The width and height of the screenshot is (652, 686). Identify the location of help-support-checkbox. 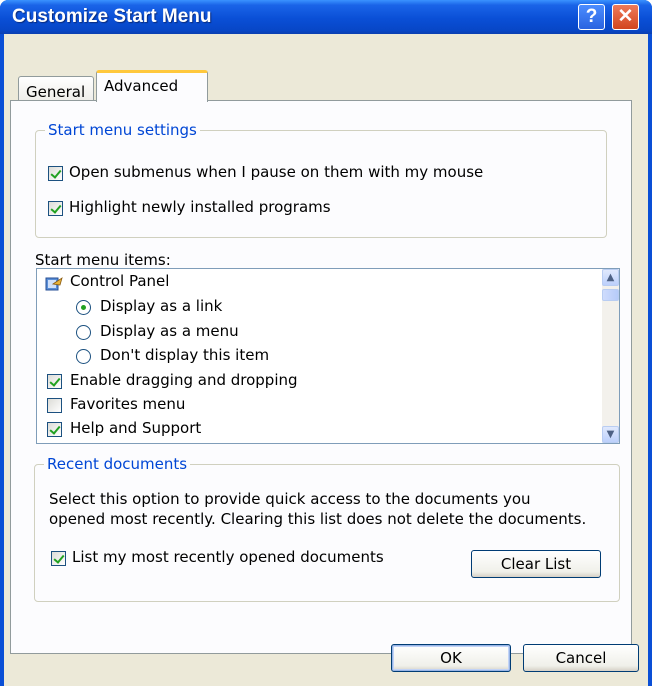
(54, 429).